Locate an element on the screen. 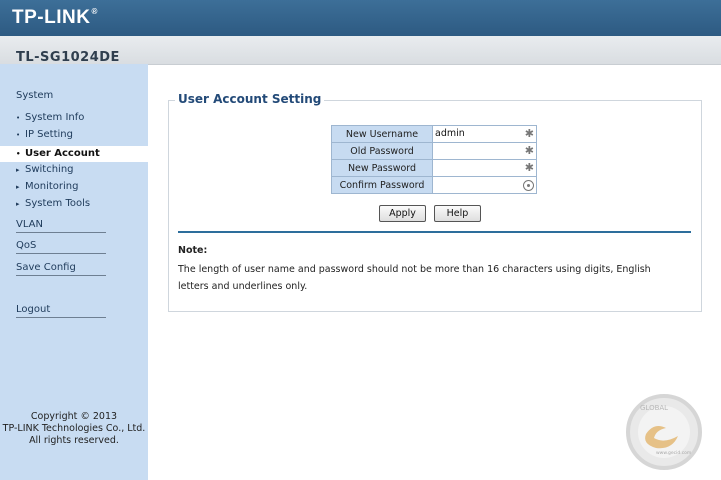  new-username-label: New Username is located at coordinates (382, 134).